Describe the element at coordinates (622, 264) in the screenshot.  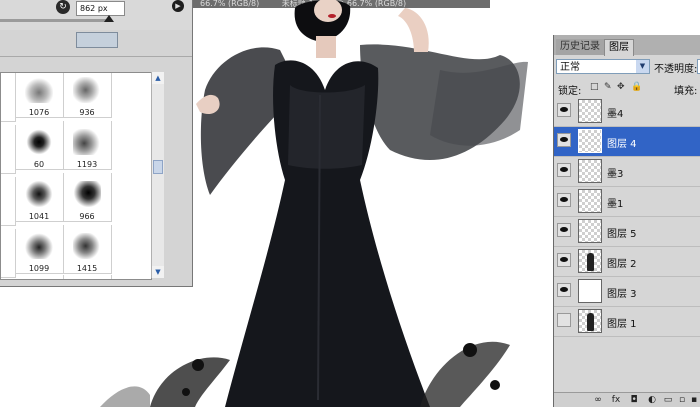
I see `layer-name: 图层 2` at that location.